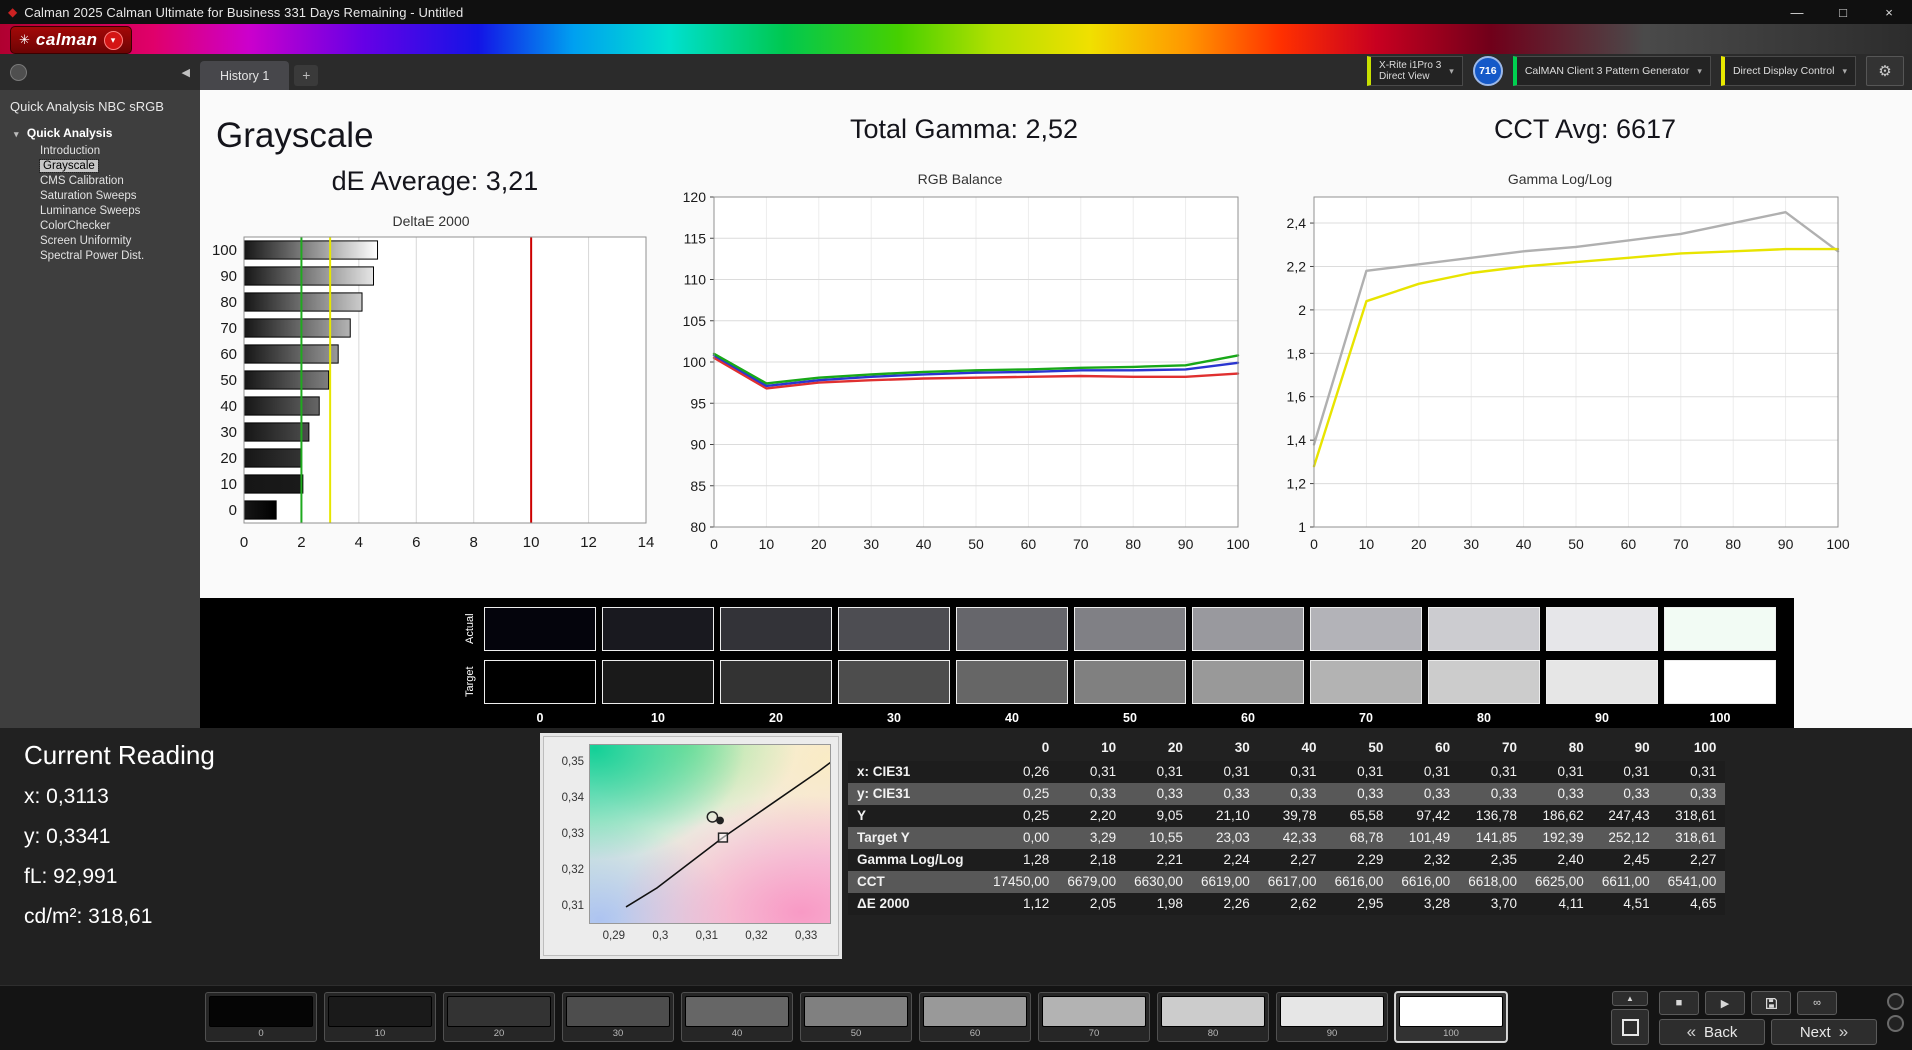 The width and height of the screenshot is (1912, 1050). What do you see at coordinates (66, 796) in the screenshot?
I see `reading-line: x: 0,3113` at bounding box center [66, 796].